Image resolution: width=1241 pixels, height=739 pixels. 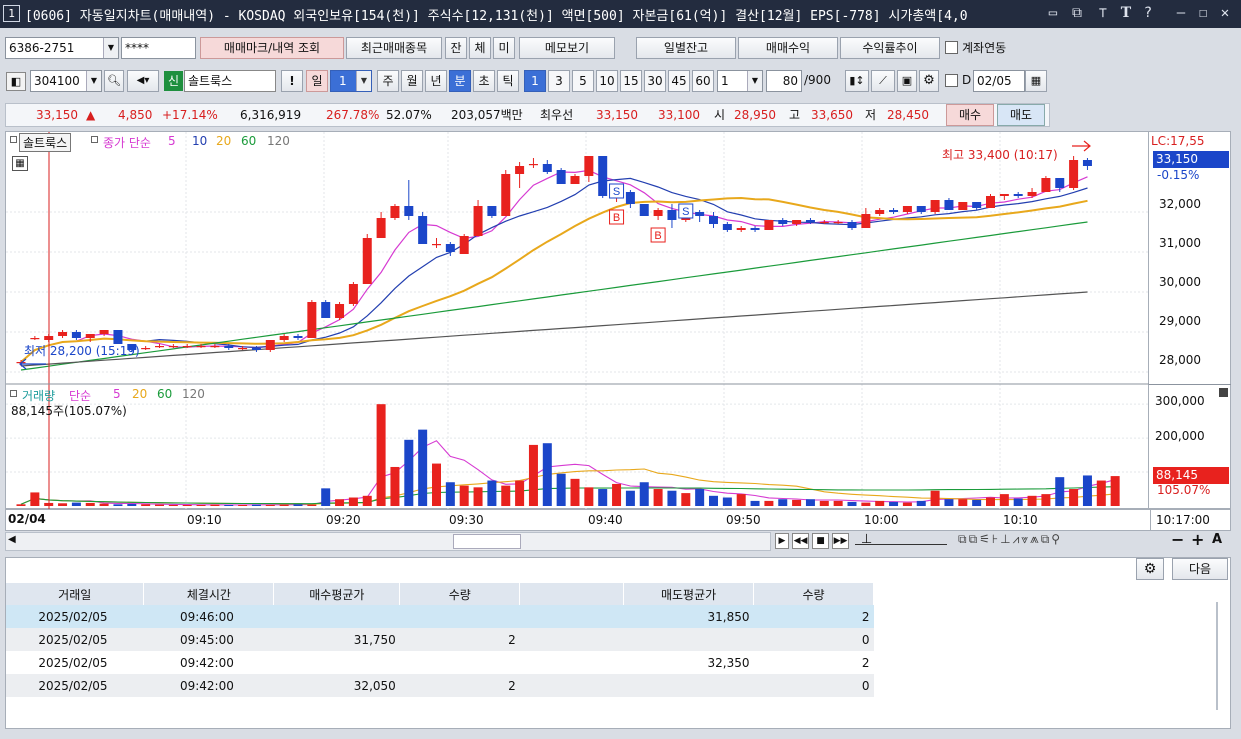 I want to click on scroll-thumb, so click(x=487, y=541).